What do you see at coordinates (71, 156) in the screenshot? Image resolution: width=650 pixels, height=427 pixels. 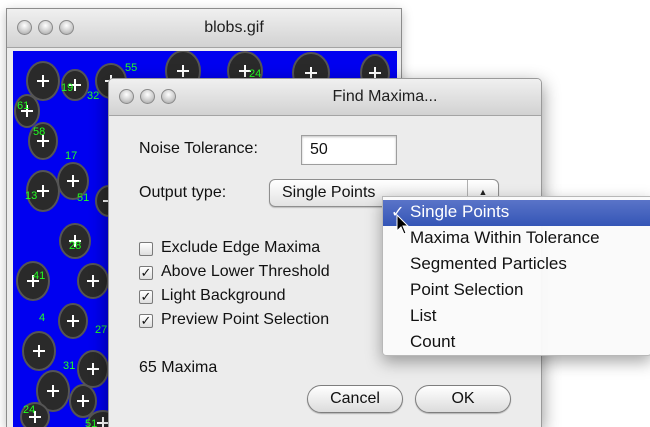 I see `maximum-label: 17` at bounding box center [71, 156].